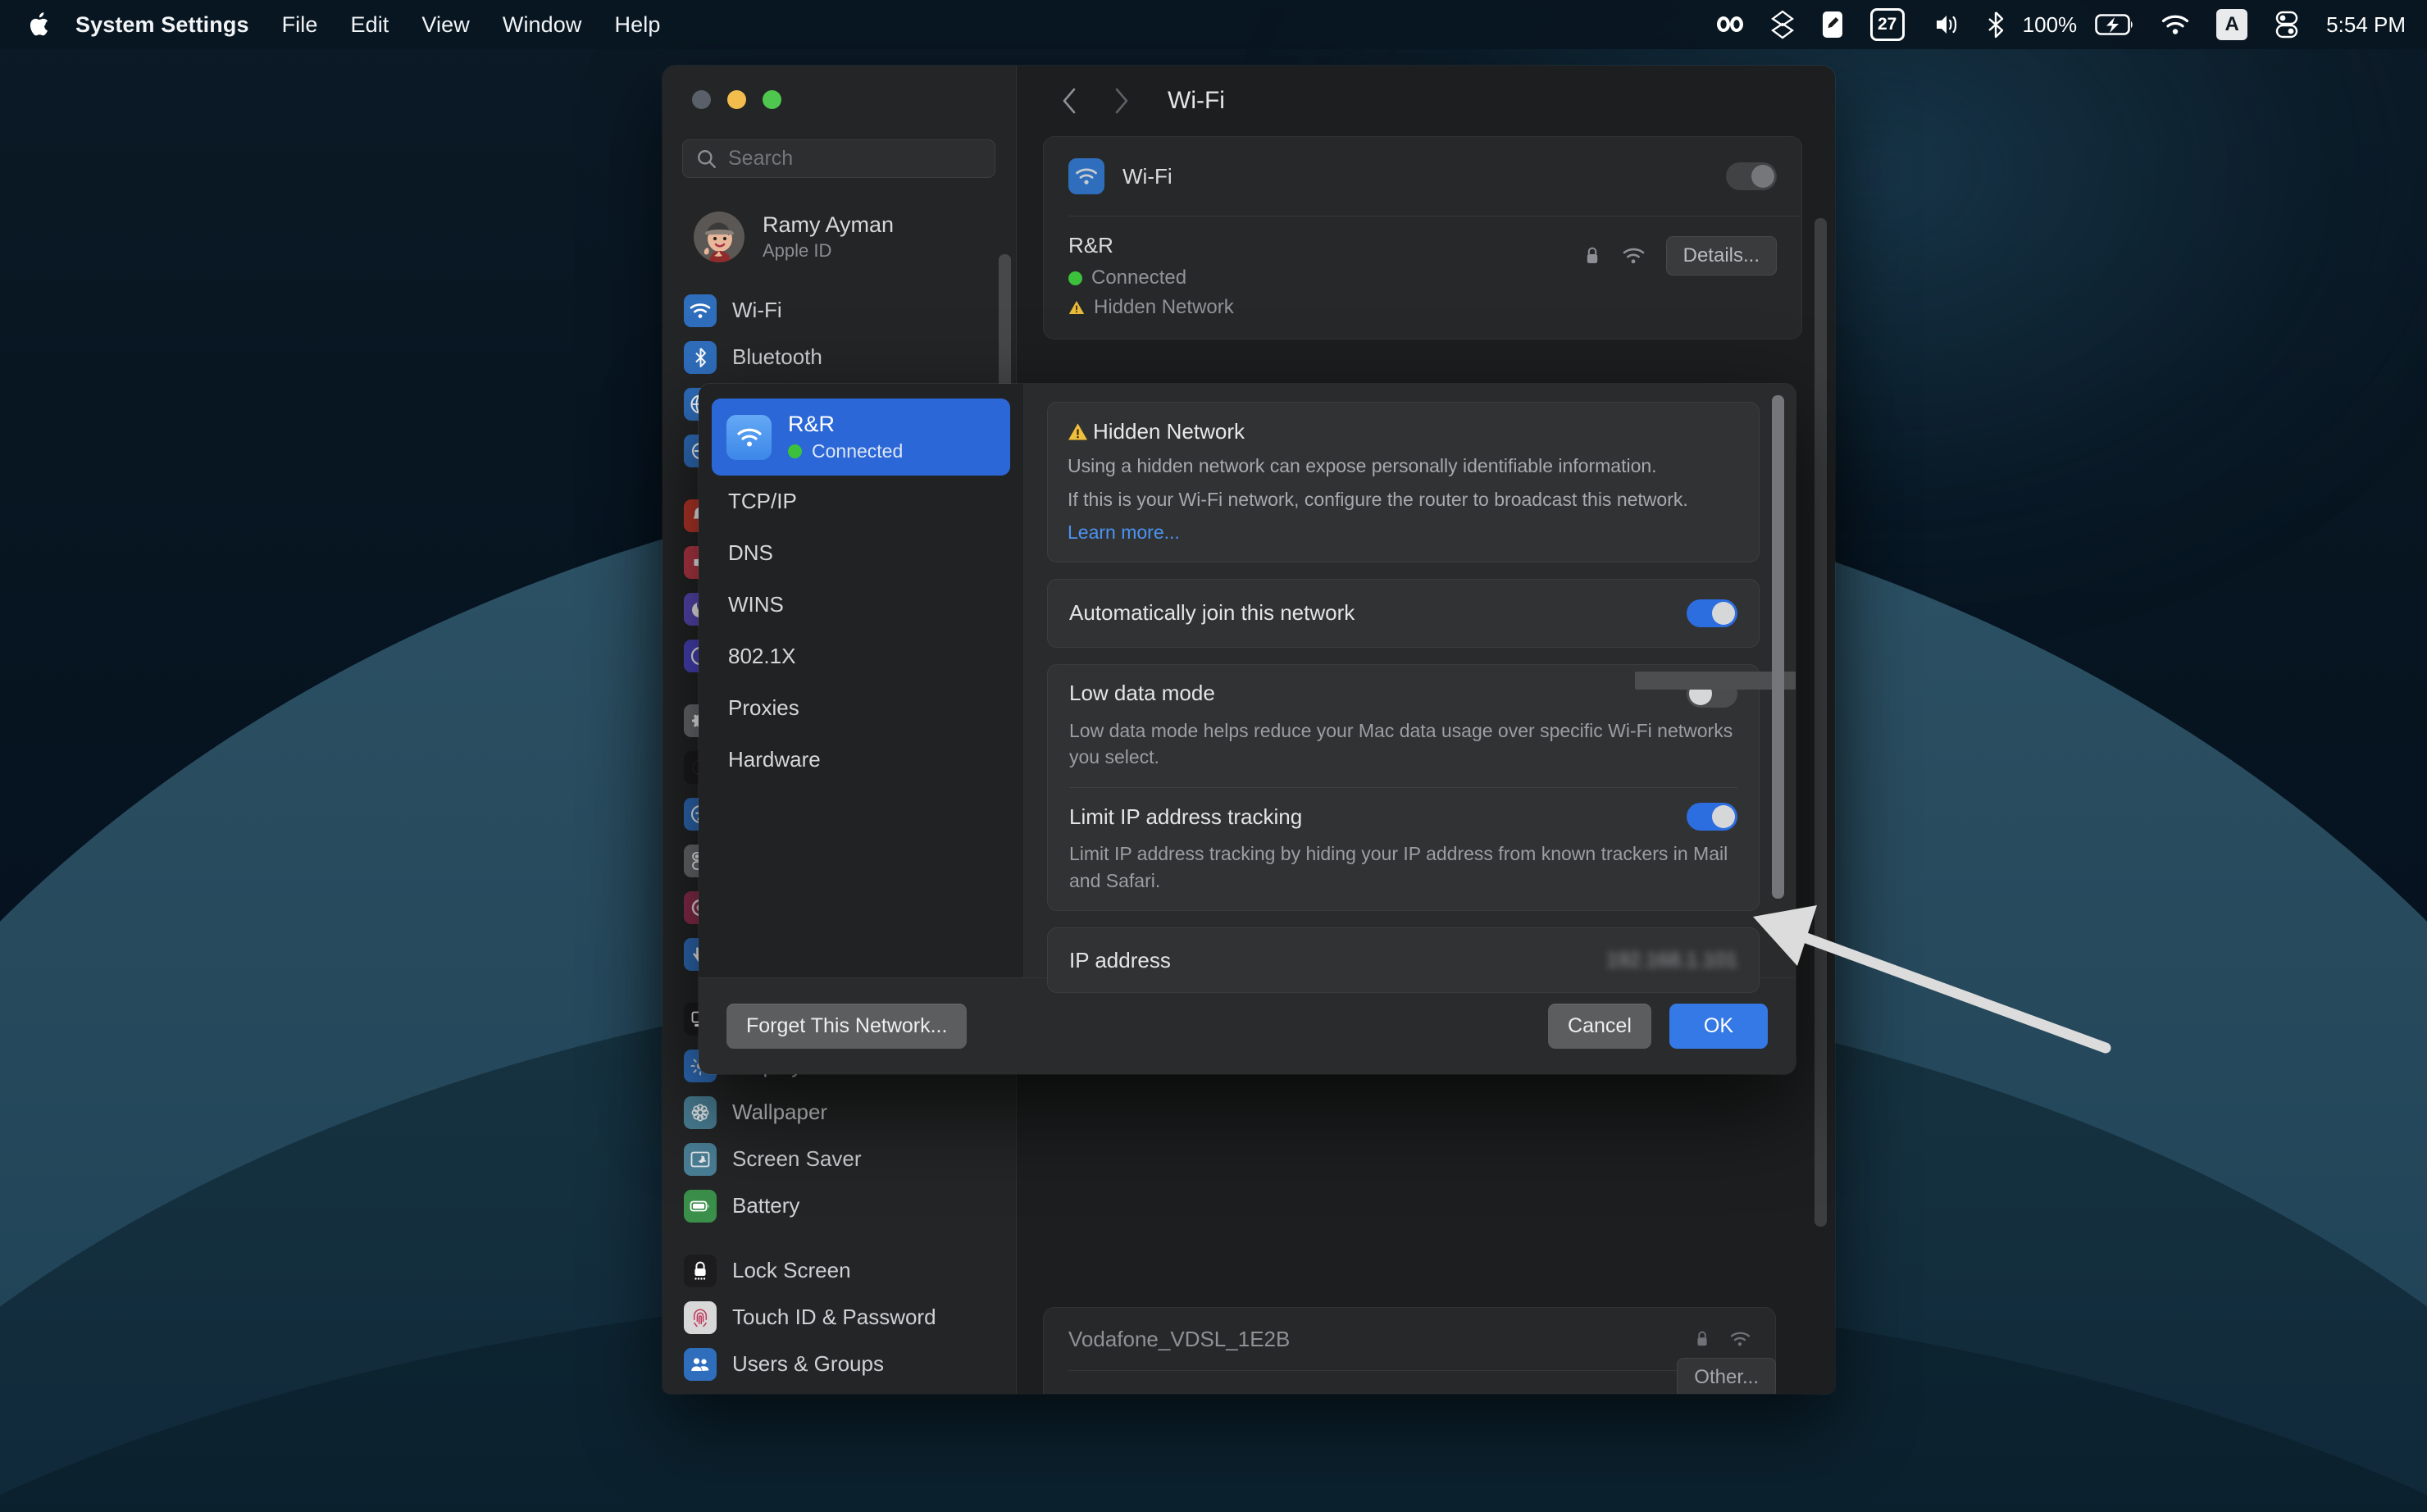  What do you see at coordinates (791, 1270) in the screenshot?
I see `sidebar-item-label: Lock Screen` at bounding box center [791, 1270].